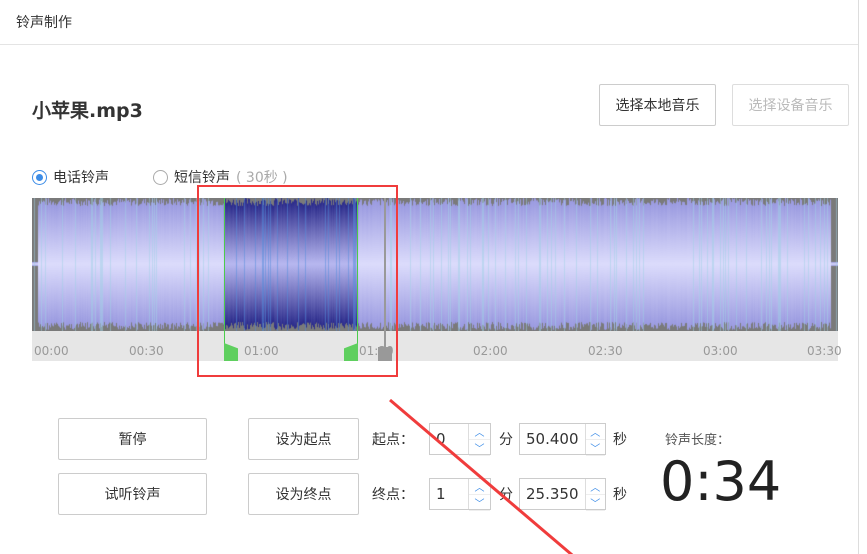  Describe the element at coordinates (720, 351) in the screenshot. I see `time-label: 03:00` at that location.